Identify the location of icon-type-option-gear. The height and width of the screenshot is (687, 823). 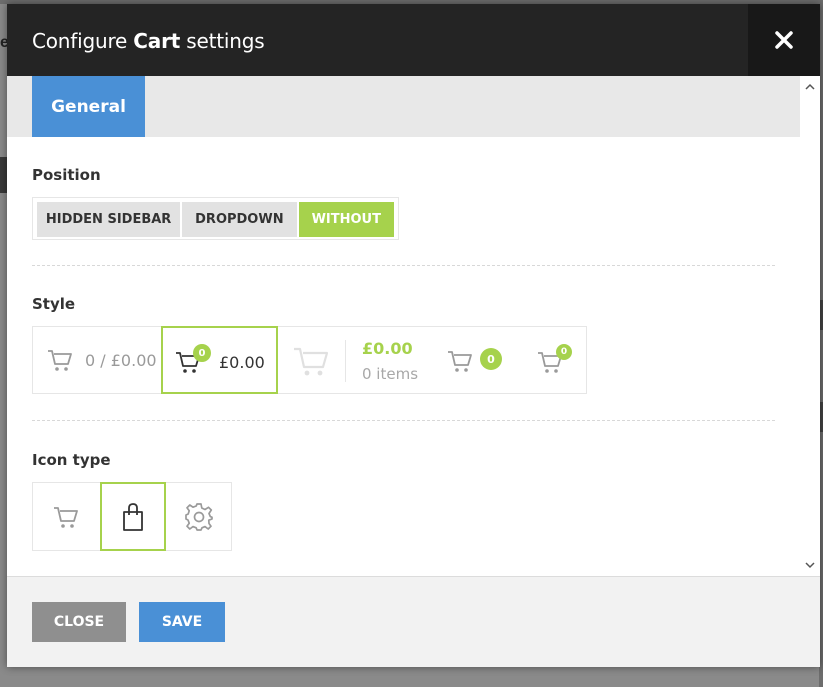
(199, 516).